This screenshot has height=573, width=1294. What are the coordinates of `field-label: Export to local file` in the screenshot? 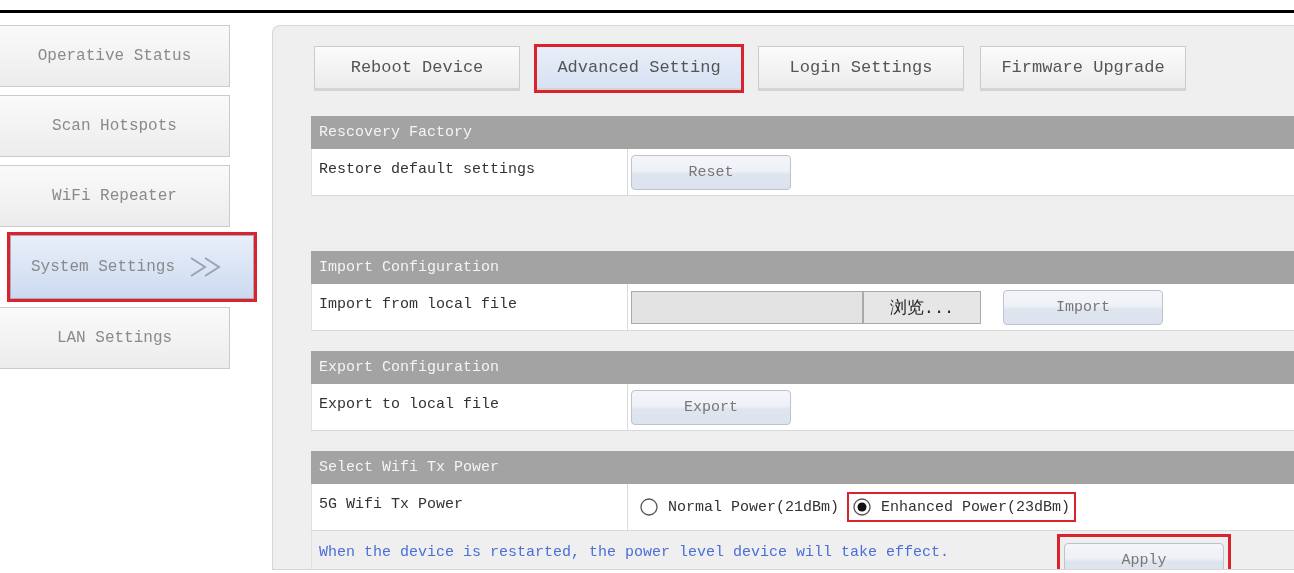 It's located at (470, 407).